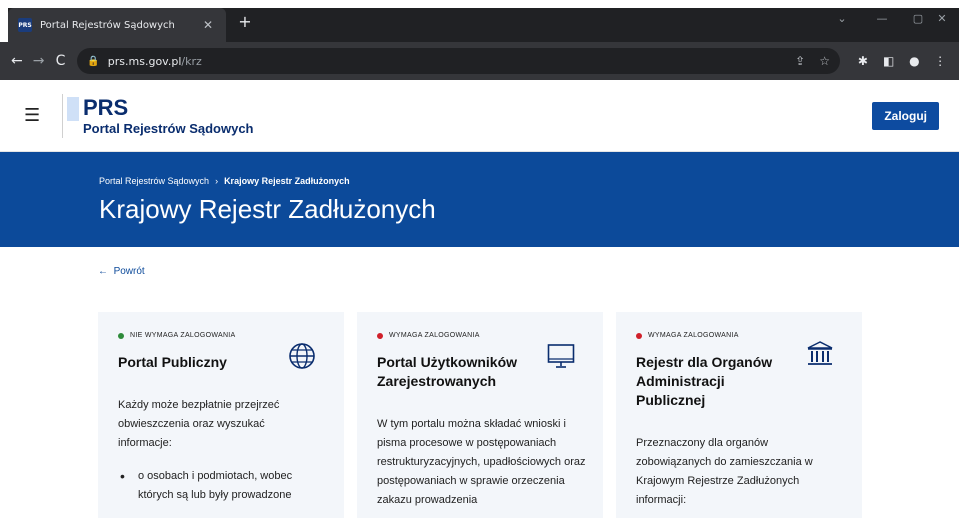 This screenshot has height=518, width=959. I want to click on share-icon: ⇪, so click(800, 61).